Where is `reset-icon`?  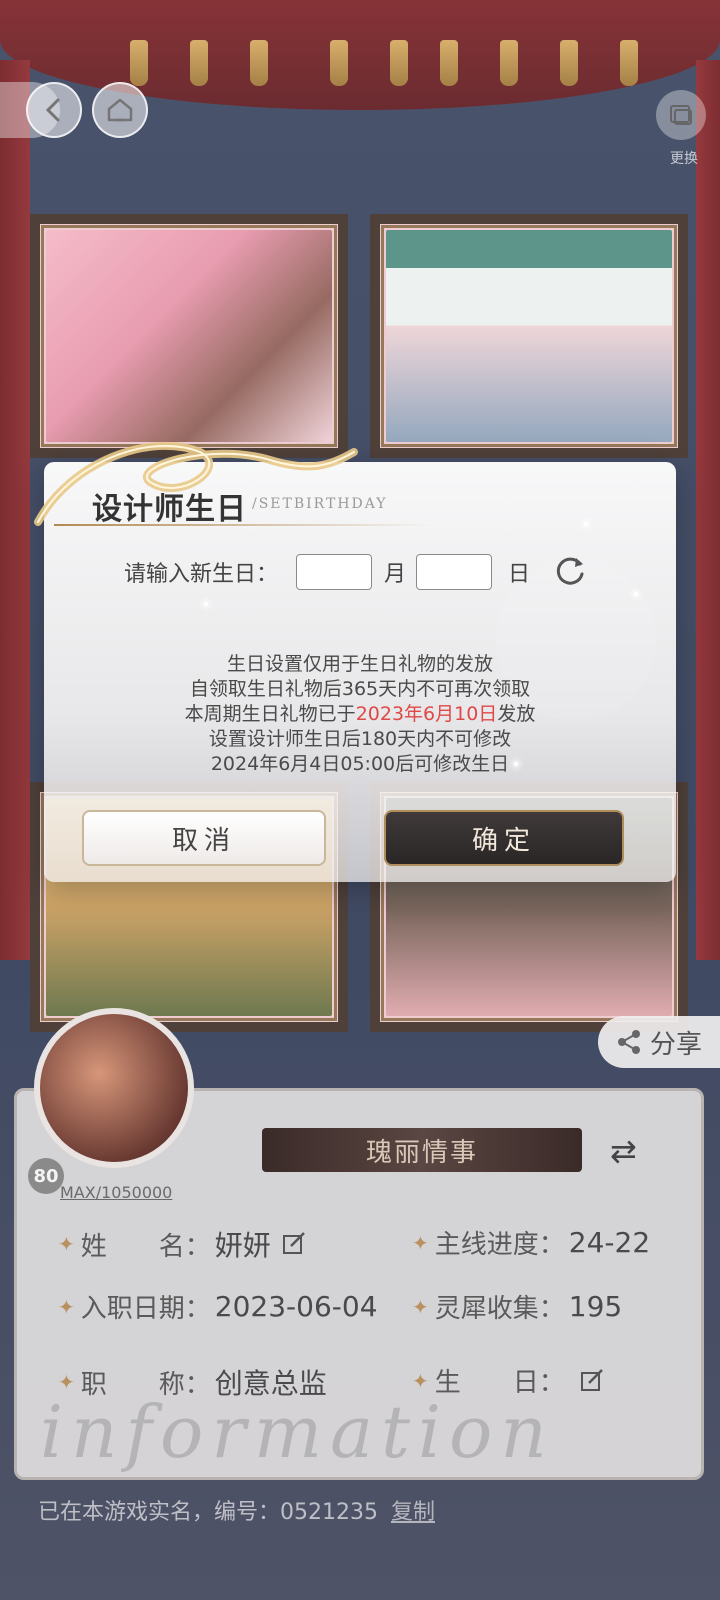
reset-icon is located at coordinates (570, 572).